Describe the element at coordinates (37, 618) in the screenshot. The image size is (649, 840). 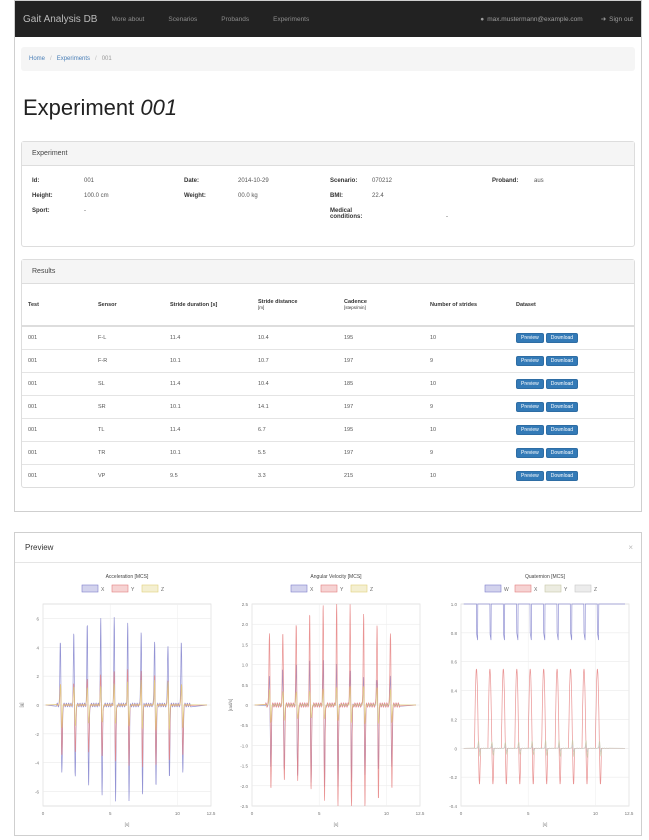
I see `y-tick-label: 6` at that location.